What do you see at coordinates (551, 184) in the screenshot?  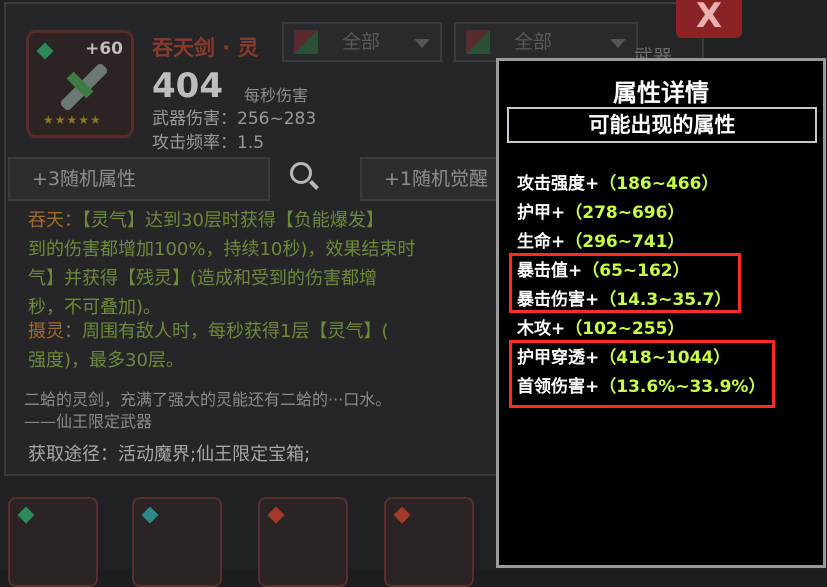 I see `attribute-name: 攻击强度` at bounding box center [551, 184].